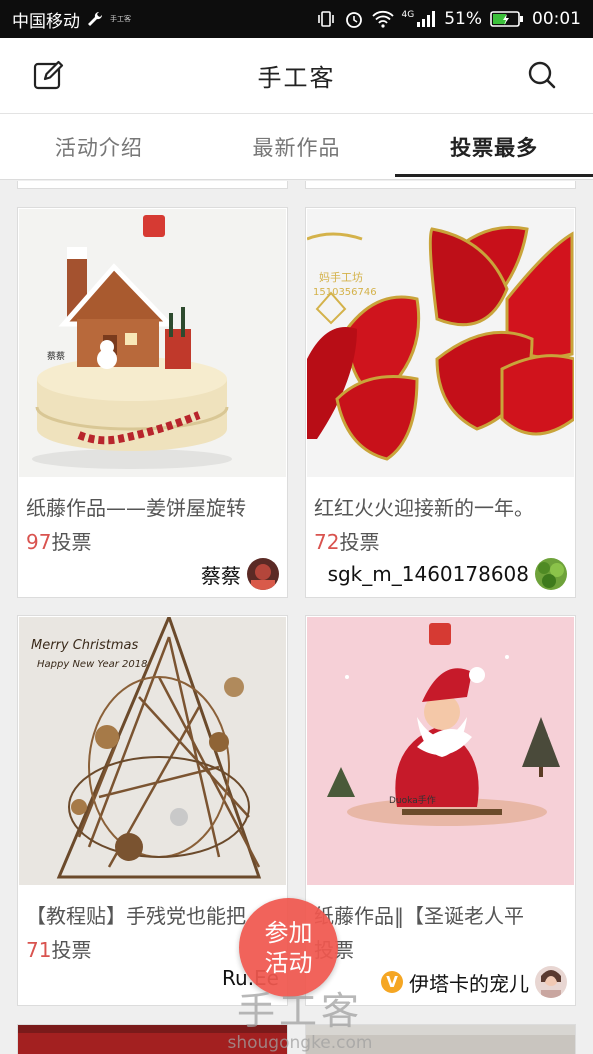 The height and width of the screenshot is (1054, 593). I want to click on author: sgk_m_1460178608, so click(447, 574).